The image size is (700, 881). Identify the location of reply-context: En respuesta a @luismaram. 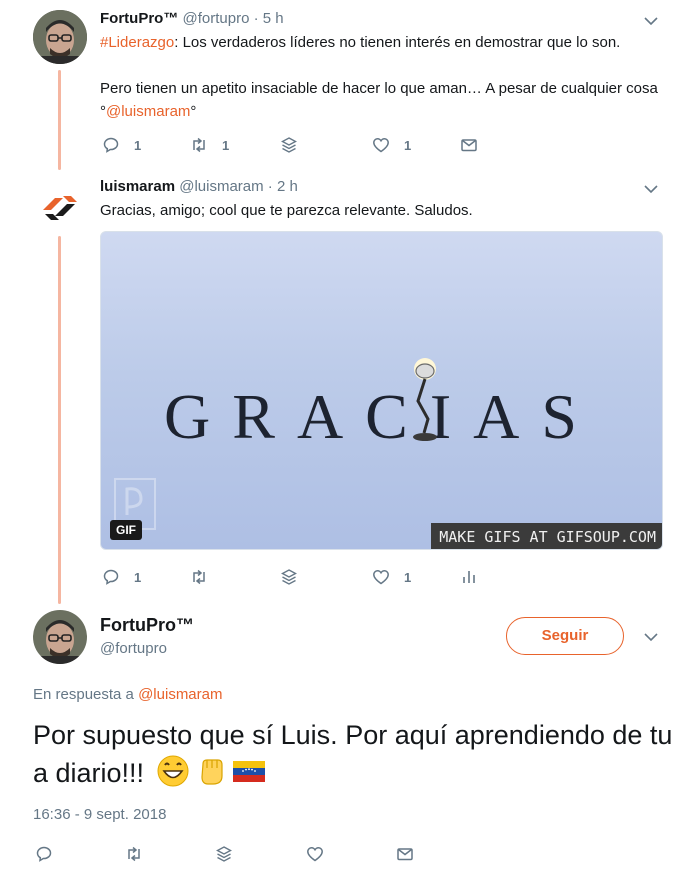
(127, 694).